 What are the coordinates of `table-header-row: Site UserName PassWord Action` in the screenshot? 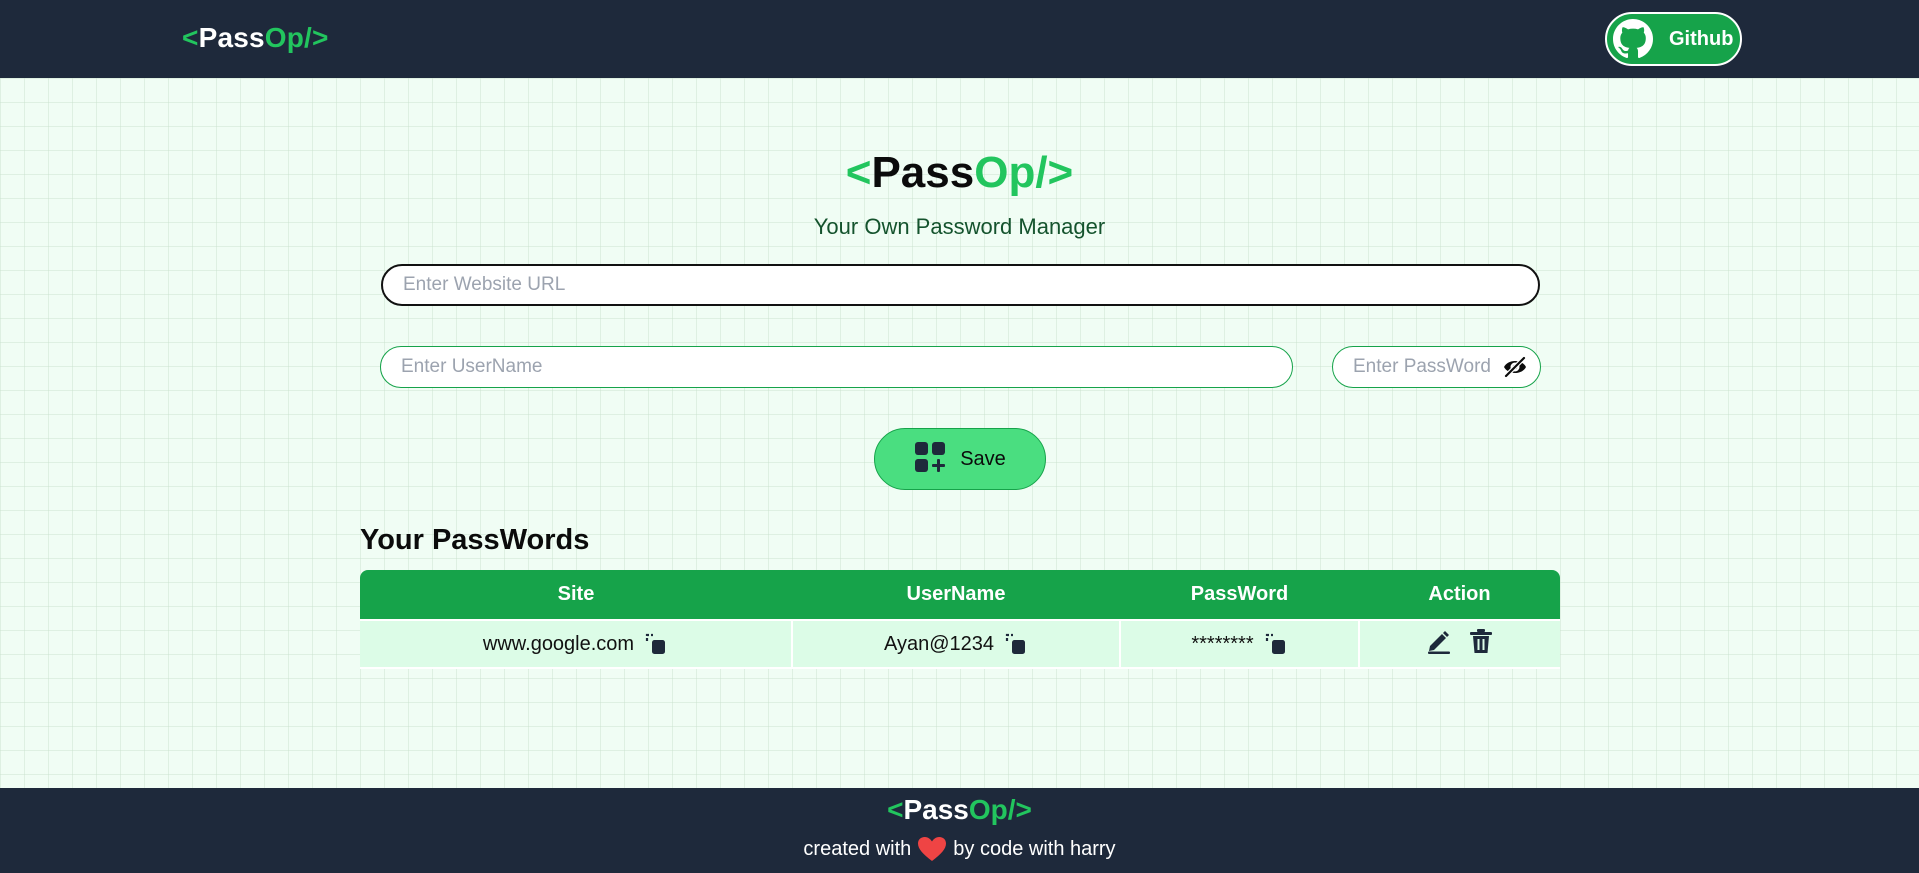 It's located at (960, 595).